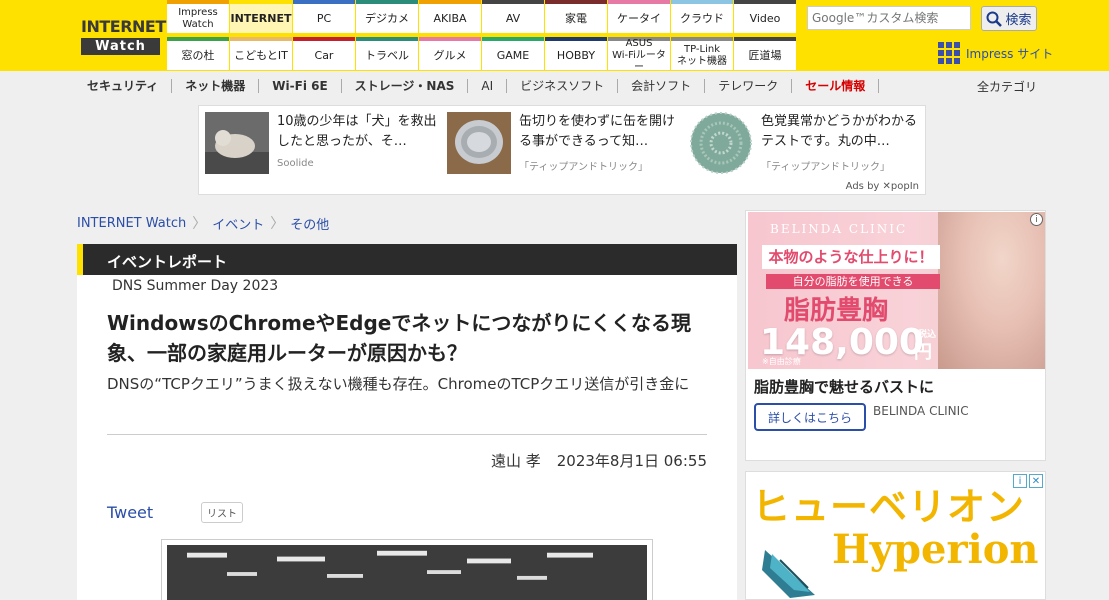  Describe the element at coordinates (216, 86) in the screenshot. I see `category-link: ネット機器` at that location.